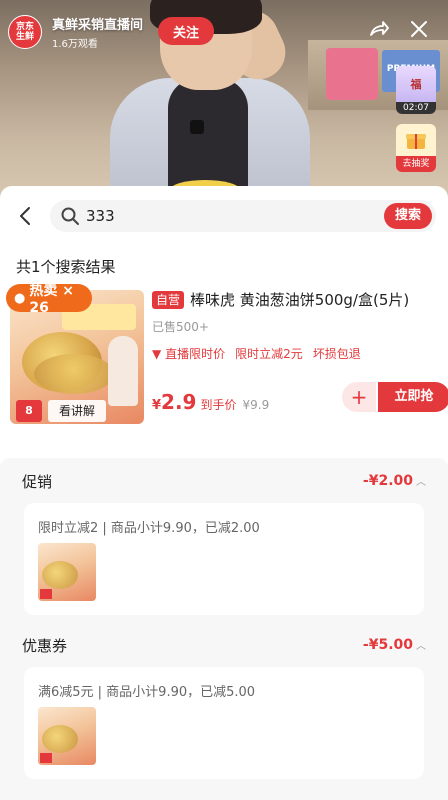 The height and width of the screenshot is (800, 448). Describe the element at coordinates (149, 528) in the screenshot. I see `promo-desc: 限时立减2 | 商品小计9.90，已减2.00` at that location.